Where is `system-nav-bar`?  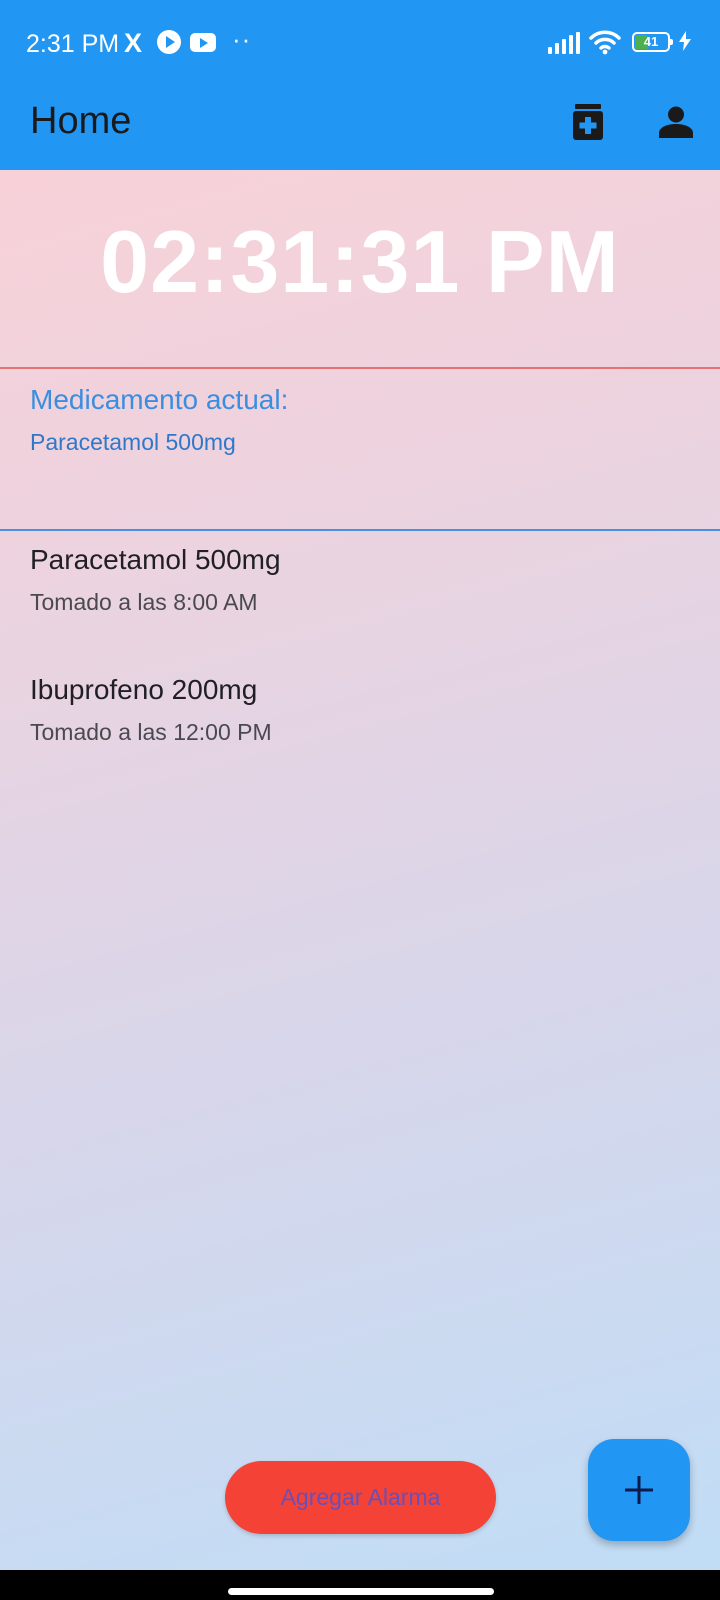 system-nav-bar is located at coordinates (360, 1585).